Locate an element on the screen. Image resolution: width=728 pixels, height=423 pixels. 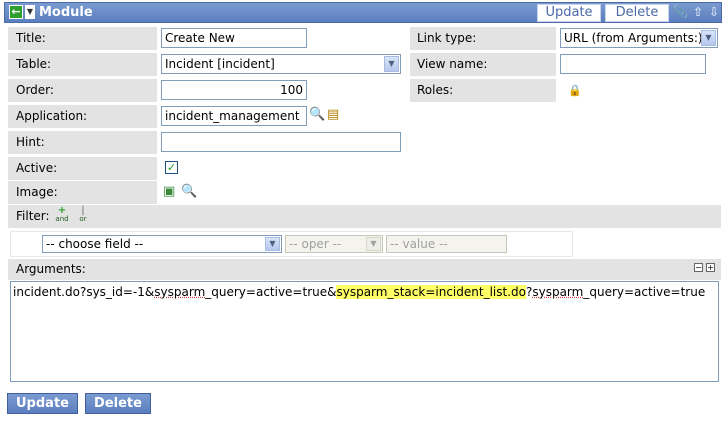
header-update-button: Update is located at coordinates (569, 13).